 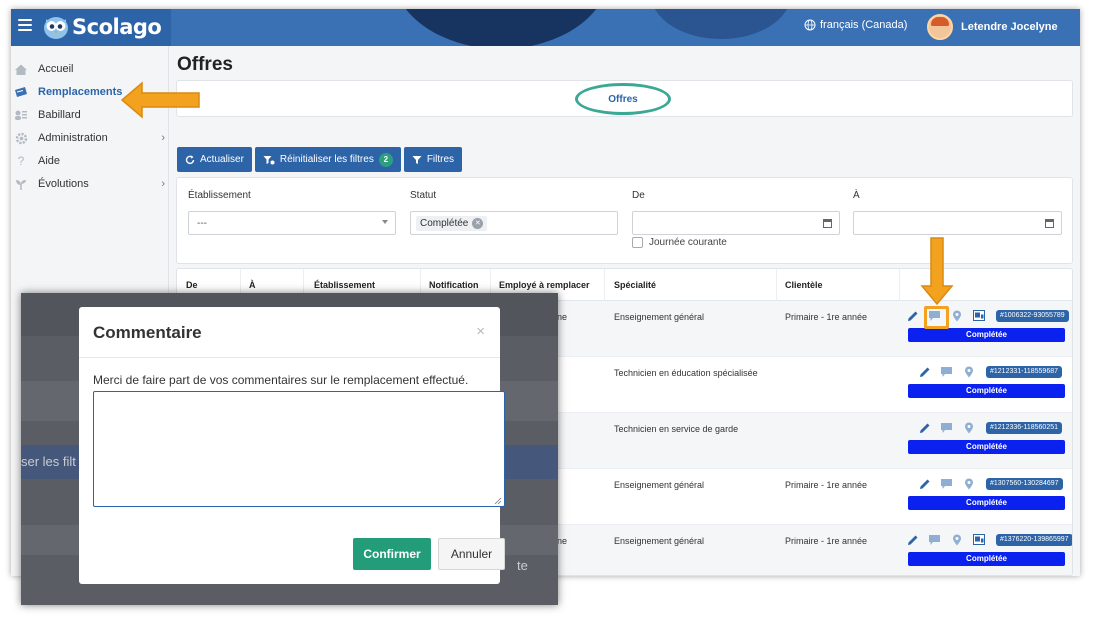 I want to click on offer-id-badge: #1376220-139865997, so click(x=1034, y=539).